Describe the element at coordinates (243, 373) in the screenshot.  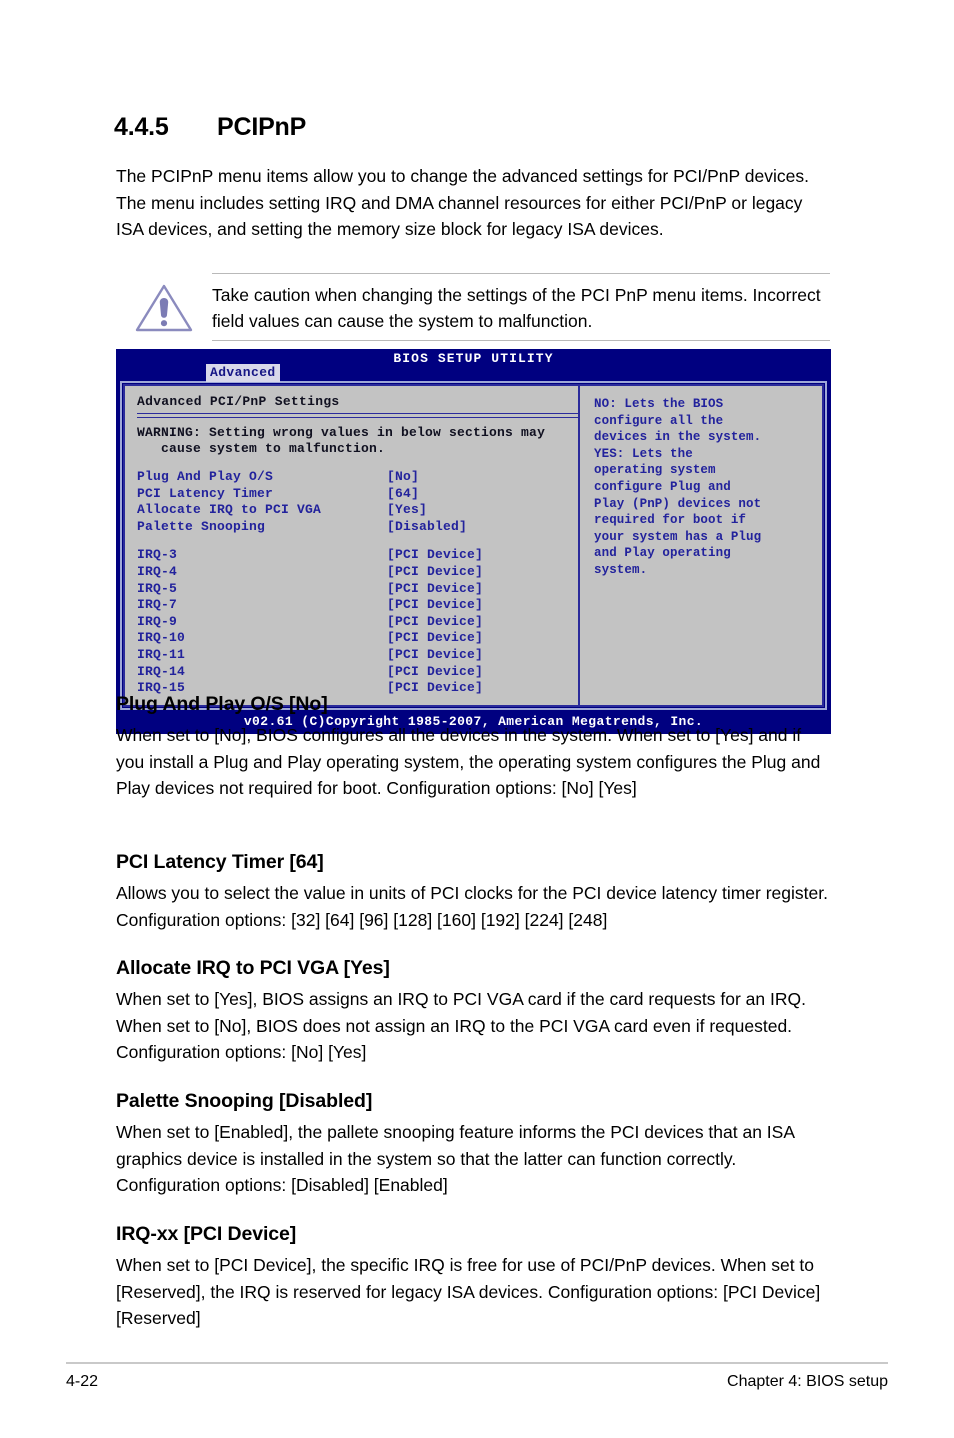
I see `bios-tab-advanced: Advanced` at that location.